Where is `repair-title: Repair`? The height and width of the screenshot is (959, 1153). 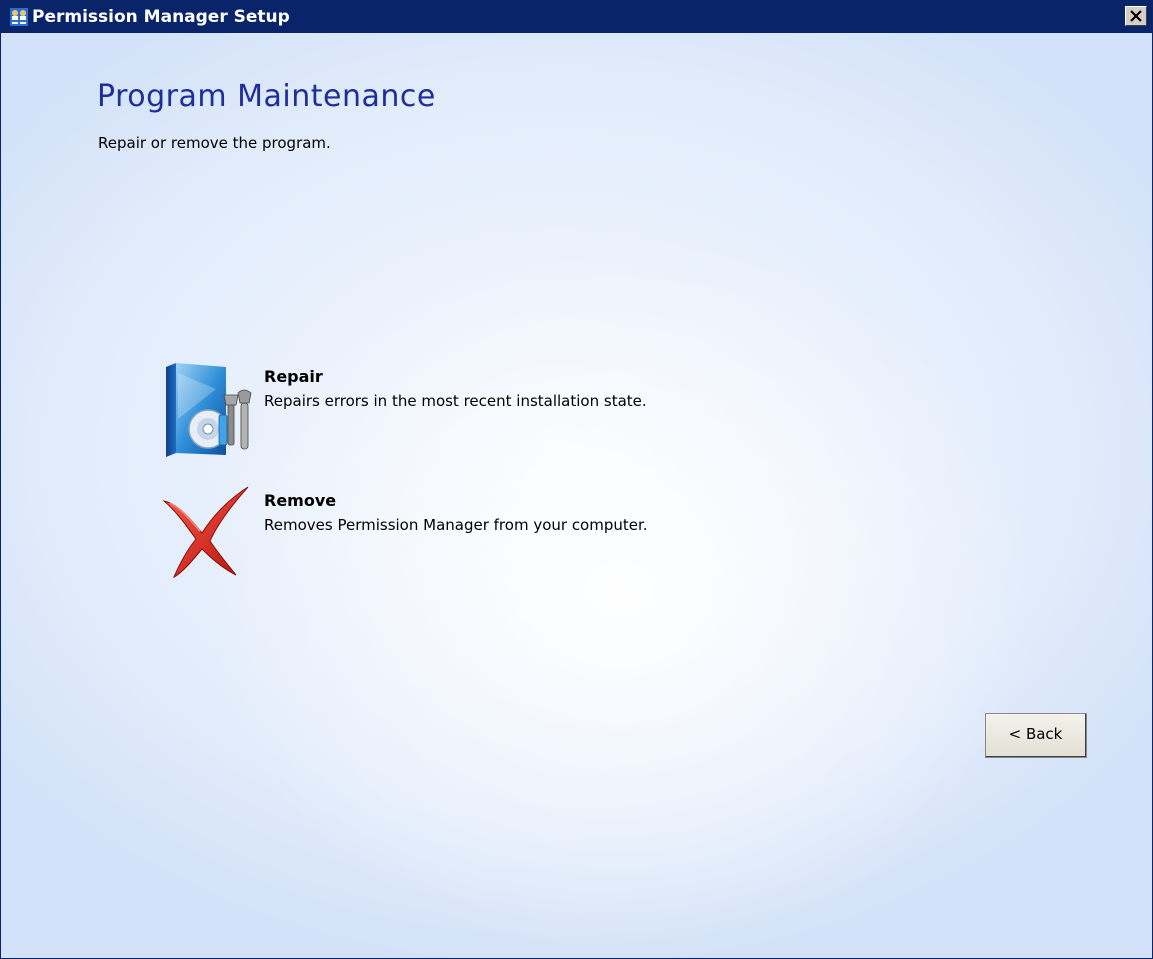 repair-title: Repair is located at coordinates (293, 376).